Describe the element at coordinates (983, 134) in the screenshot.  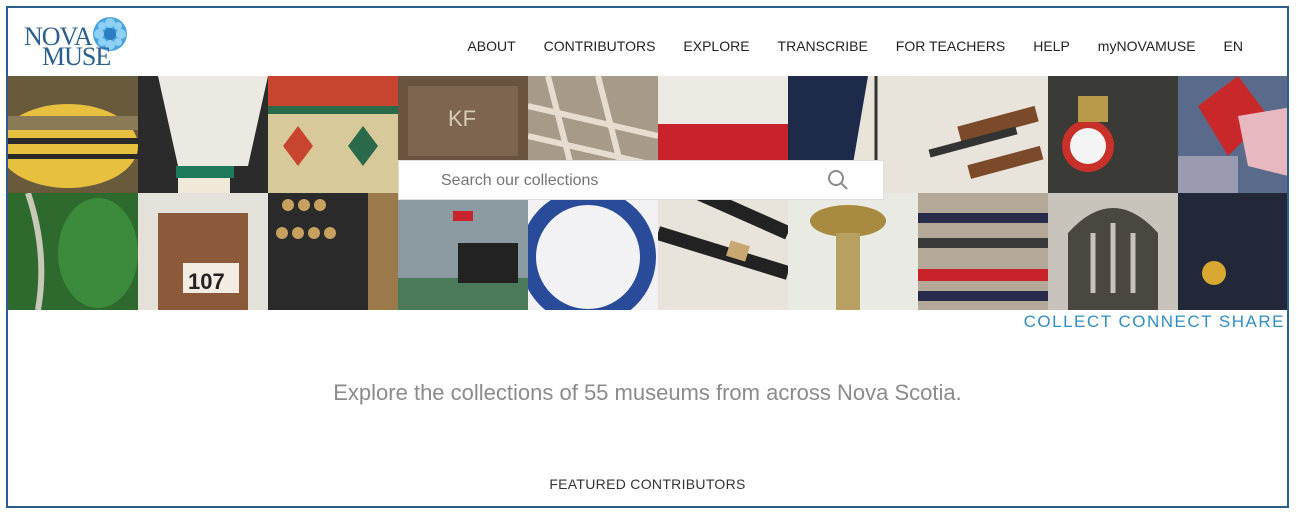
I see `banner-image-ice-skates` at that location.